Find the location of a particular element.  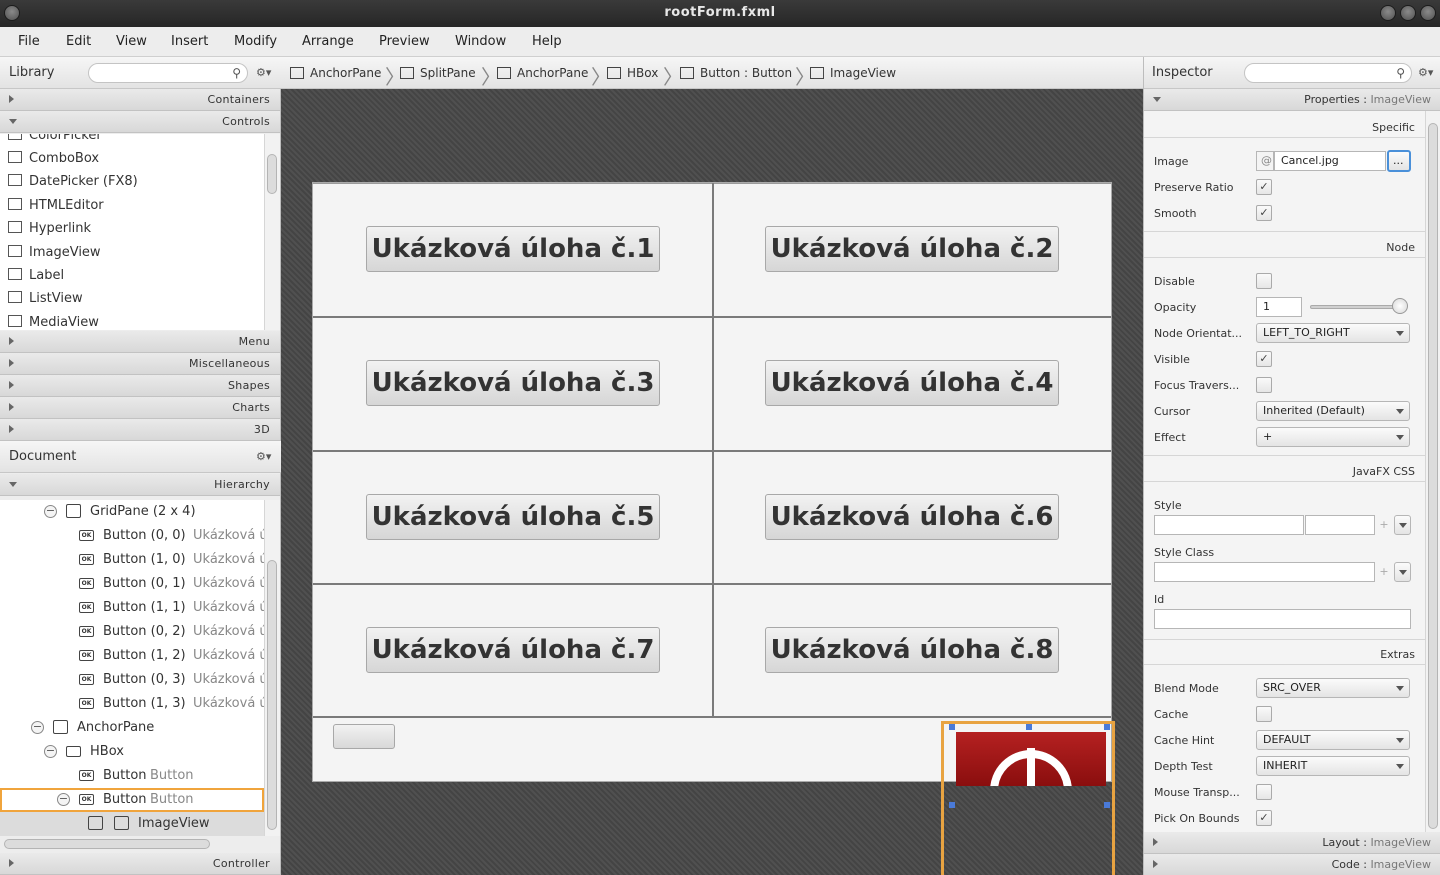

visible-checkbox: ✓ is located at coordinates (1264, 359).